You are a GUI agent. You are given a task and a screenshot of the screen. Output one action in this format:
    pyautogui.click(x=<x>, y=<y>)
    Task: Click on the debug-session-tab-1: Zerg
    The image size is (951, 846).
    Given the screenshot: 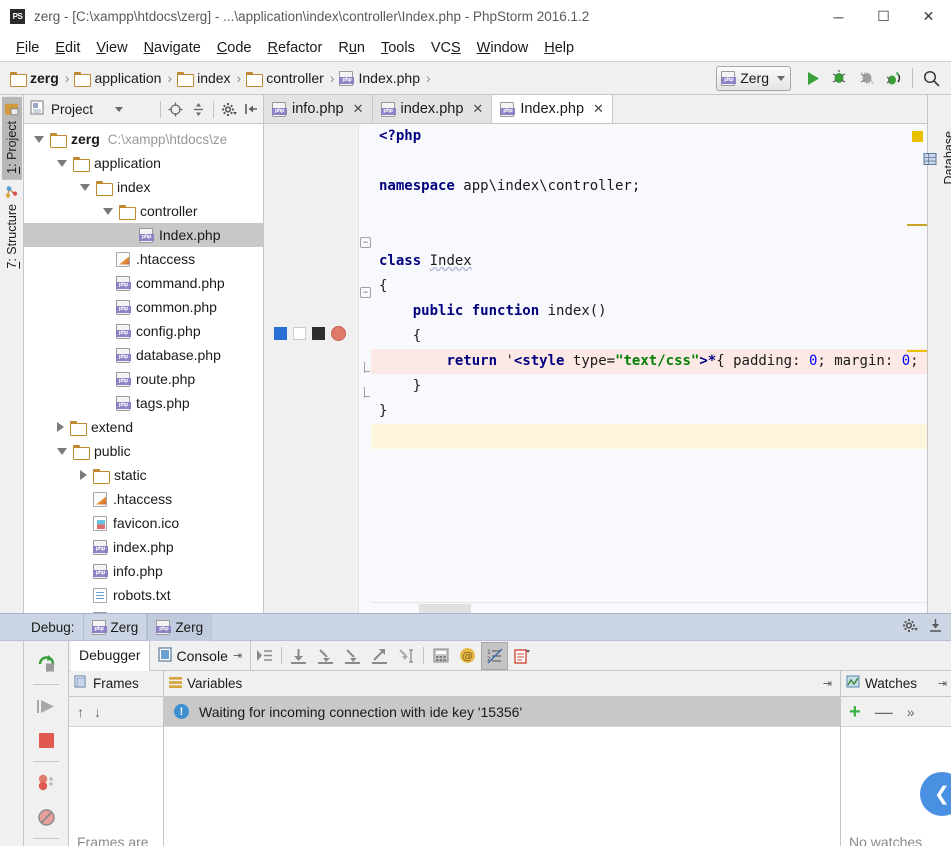 What is the action you would take?
    pyautogui.click(x=115, y=627)
    